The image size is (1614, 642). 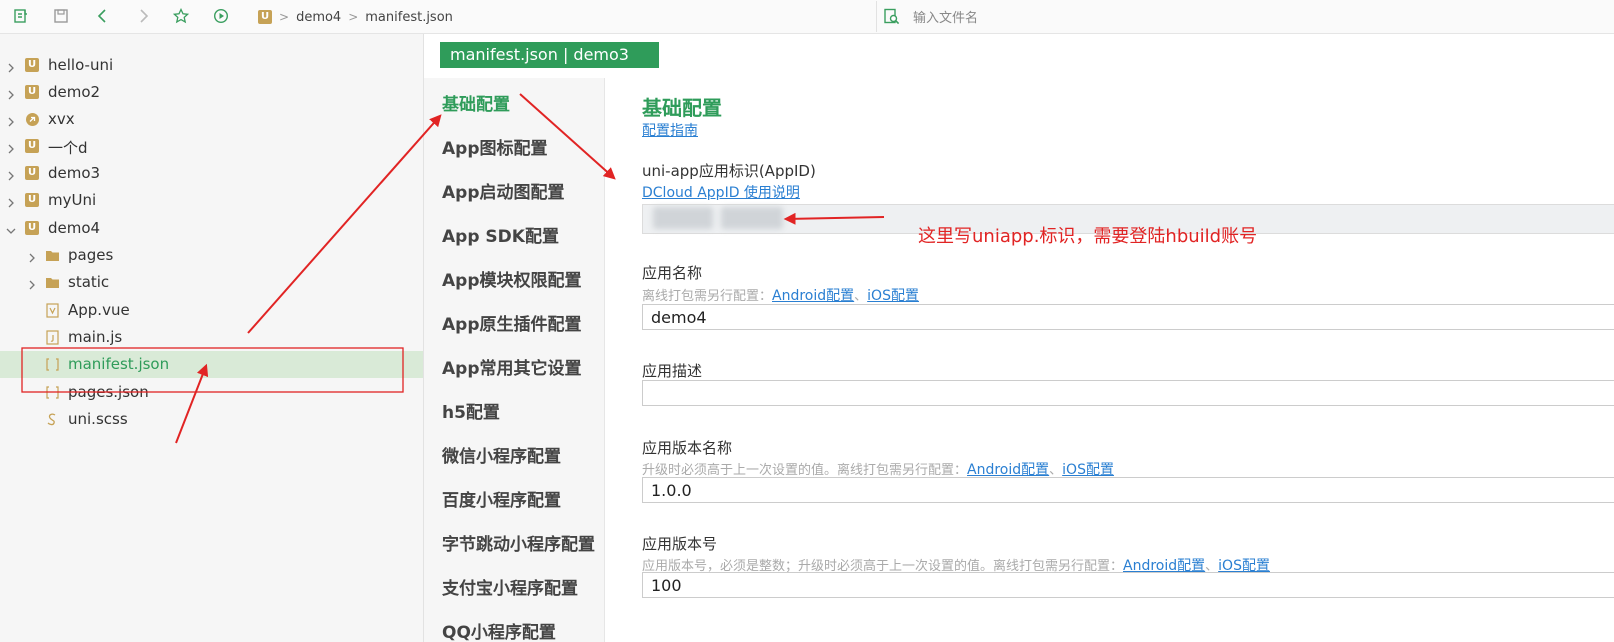 I want to click on save-icon, so click(x=61, y=16).